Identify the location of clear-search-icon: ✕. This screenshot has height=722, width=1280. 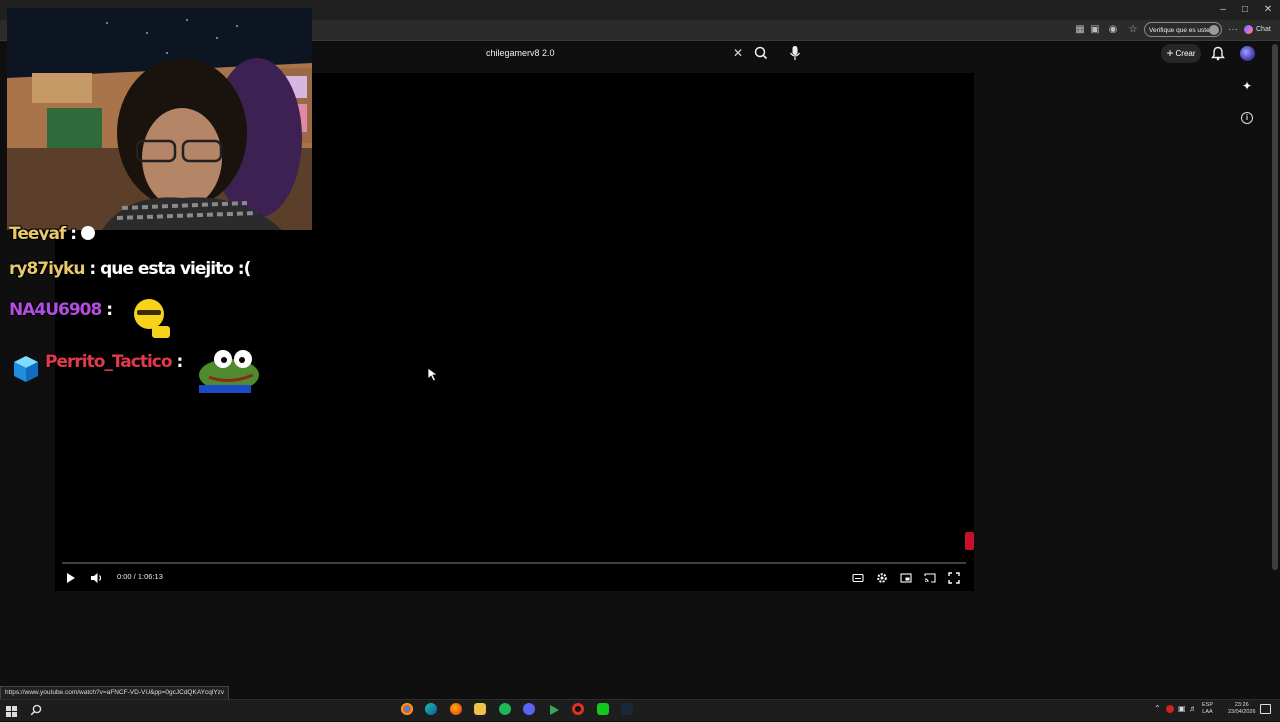
(738, 53).